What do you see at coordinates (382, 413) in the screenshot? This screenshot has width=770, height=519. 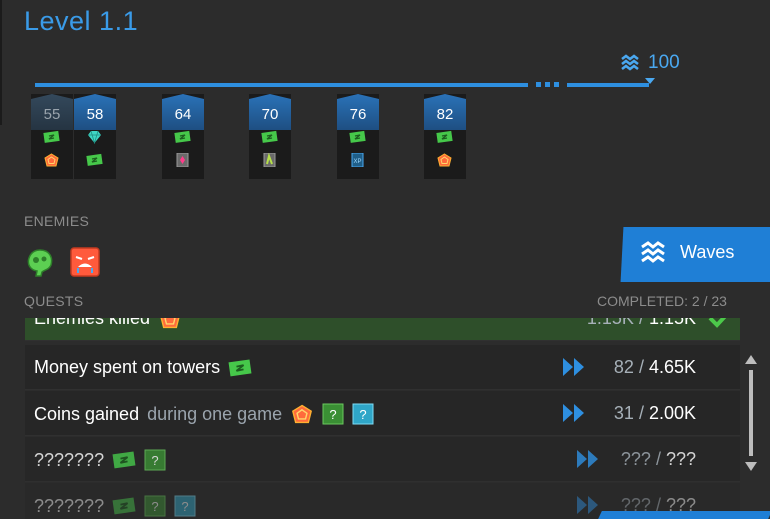 I see `quest-row: Coins gained during one game?? 31 / 2.00K` at bounding box center [382, 413].